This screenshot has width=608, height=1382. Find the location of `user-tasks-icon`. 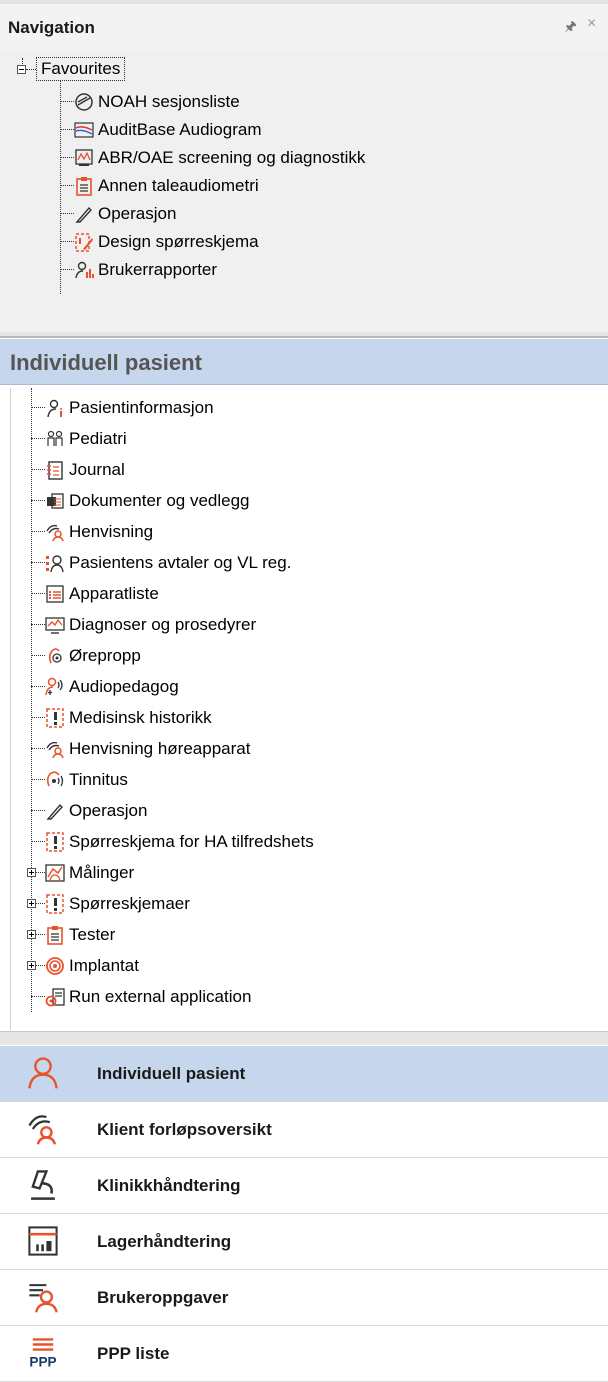

user-tasks-icon is located at coordinates (43, 1297).